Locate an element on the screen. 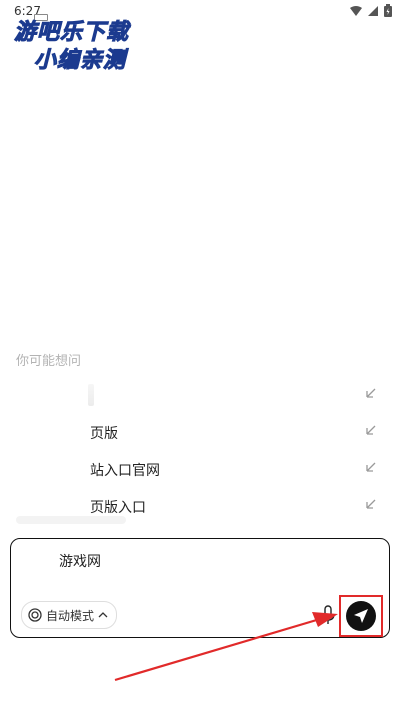  chat-input-value: 游戏网 is located at coordinates (80, 561).